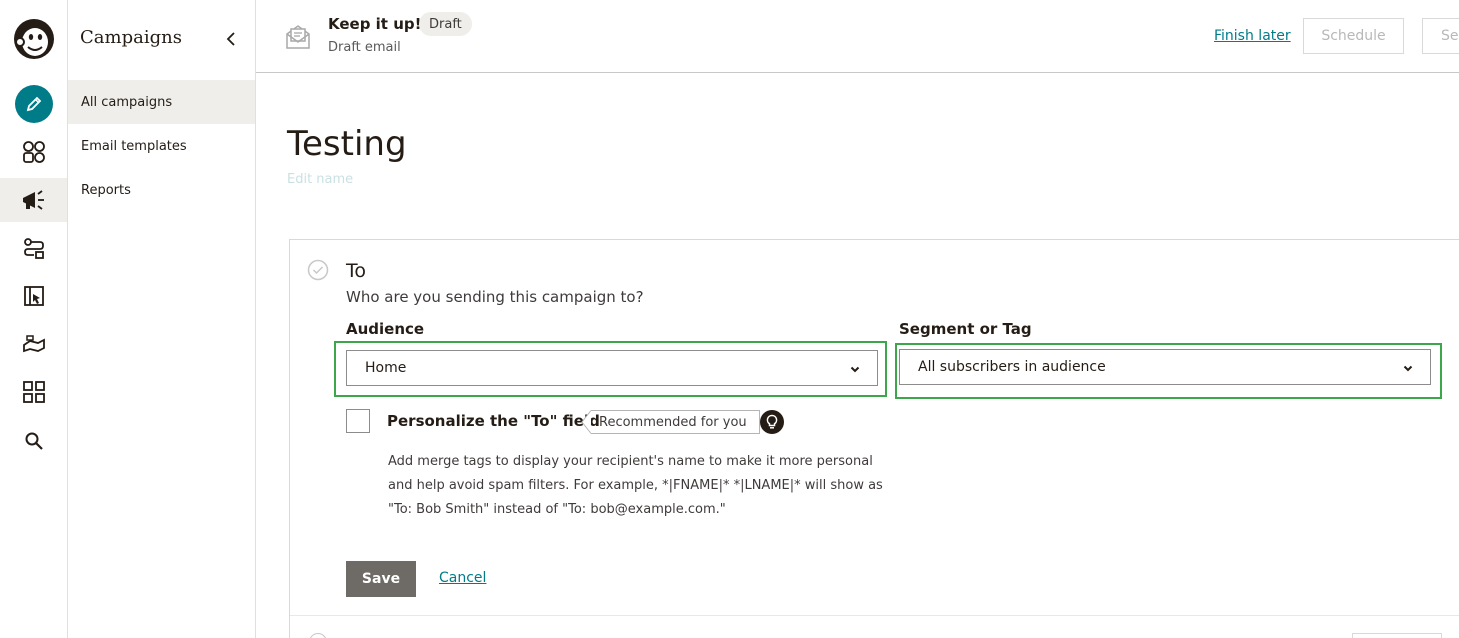  I want to click on draft-email-icon, so click(298, 37).